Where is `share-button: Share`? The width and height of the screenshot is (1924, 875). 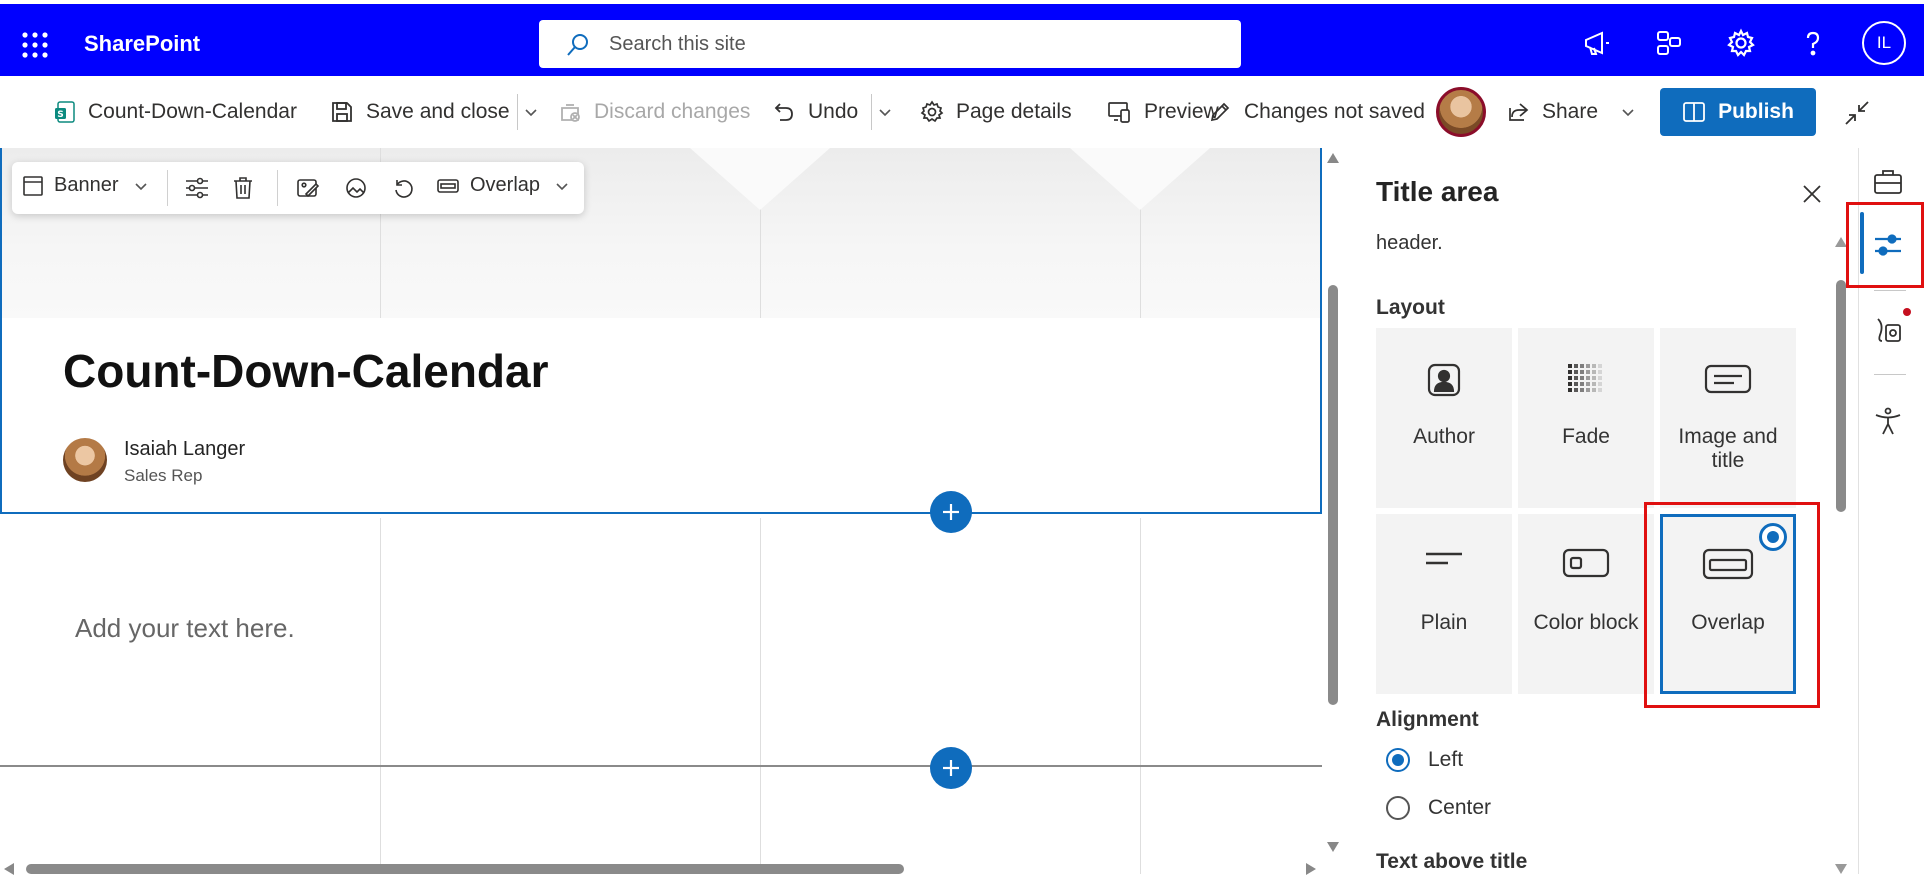 share-button: Share is located at coordinates (1577, 112).